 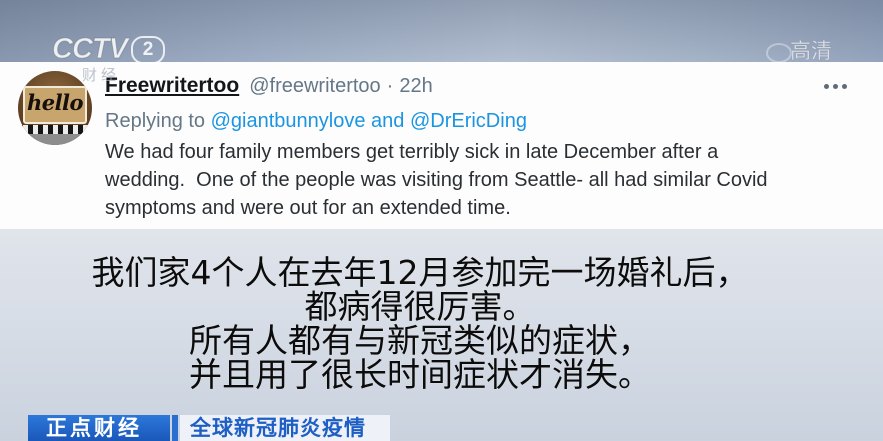 What do you see at coordinates (779, 53) in the screenshot?
I see `hd-logo-icon` at bounding box center [779, 53].